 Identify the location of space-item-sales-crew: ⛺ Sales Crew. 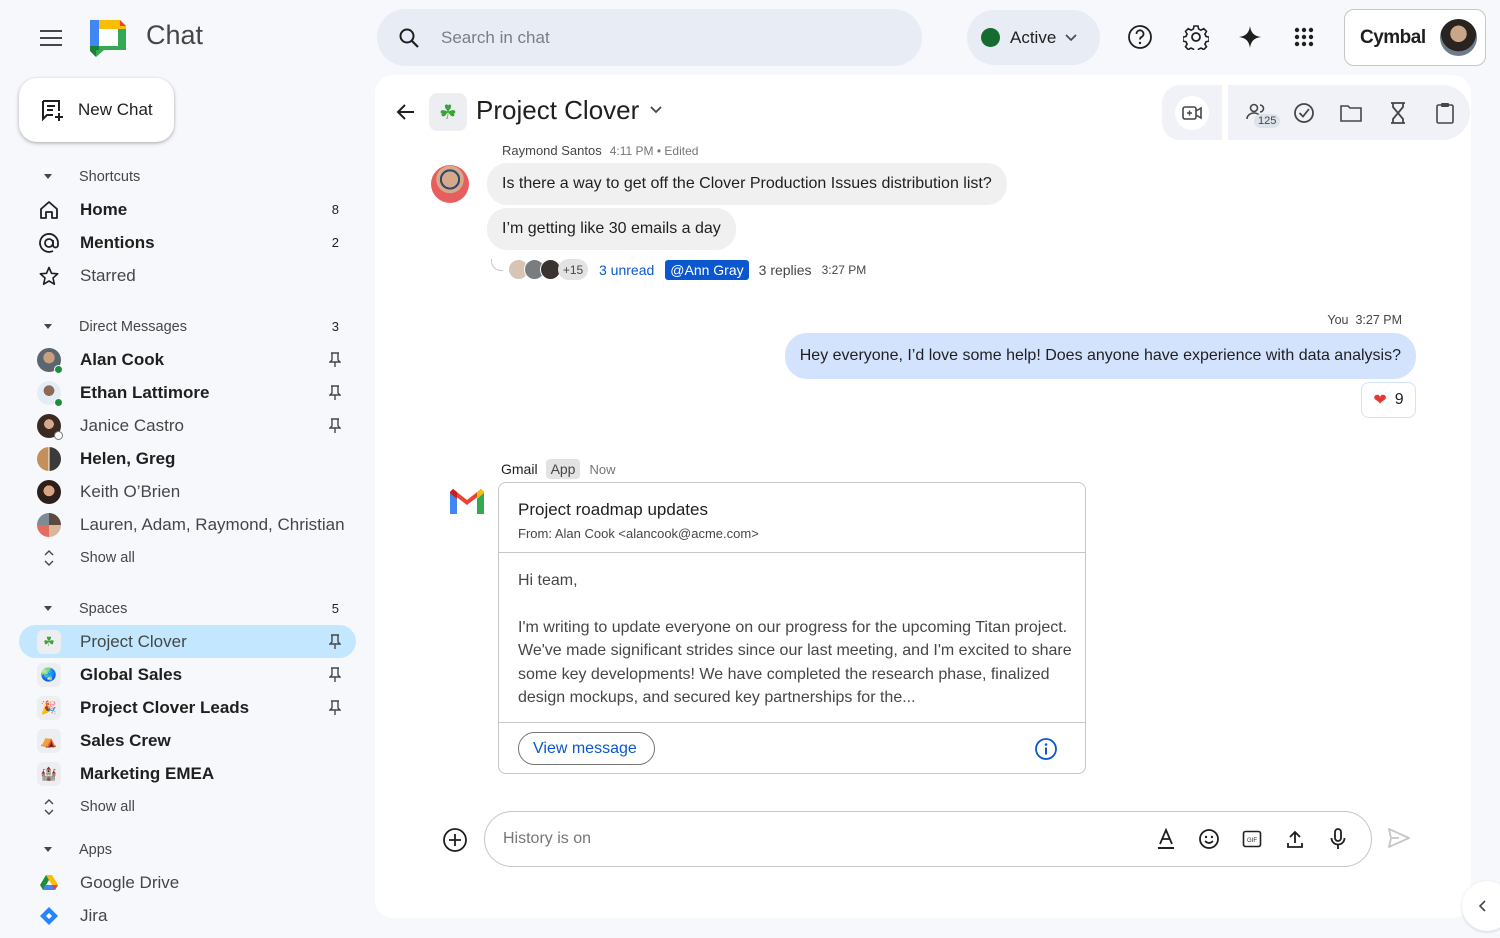
(187, 740).